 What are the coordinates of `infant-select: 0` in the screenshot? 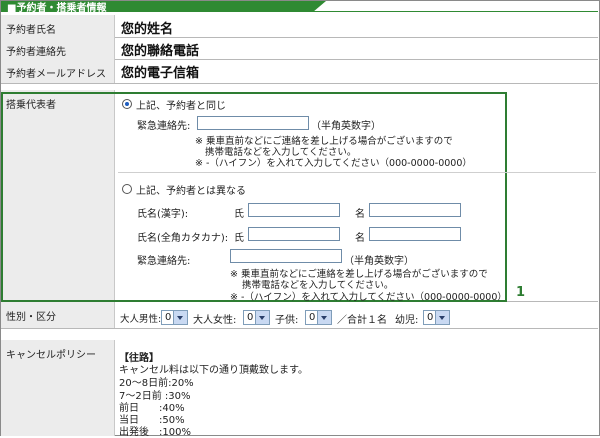 It's located at (436, 317).